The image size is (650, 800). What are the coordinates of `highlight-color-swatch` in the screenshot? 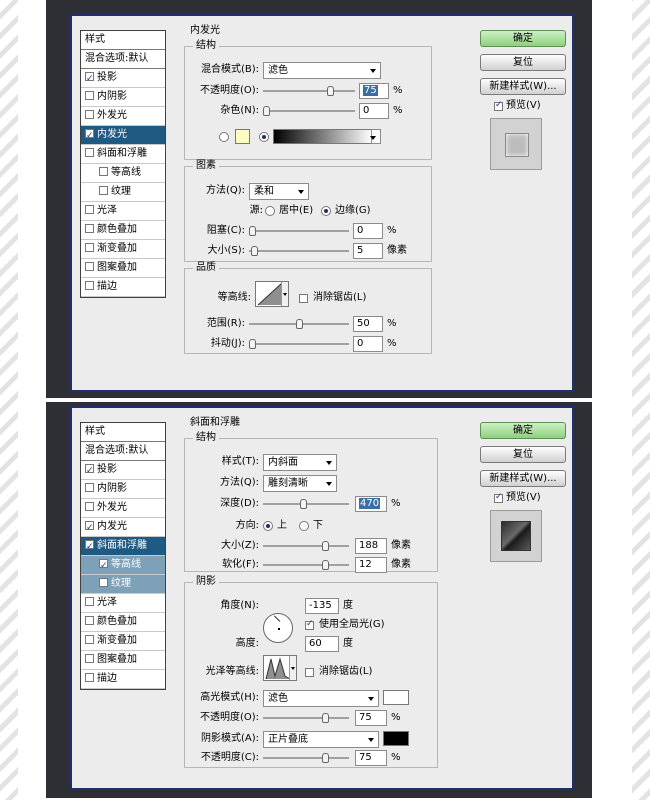 It's located at (396, 697).